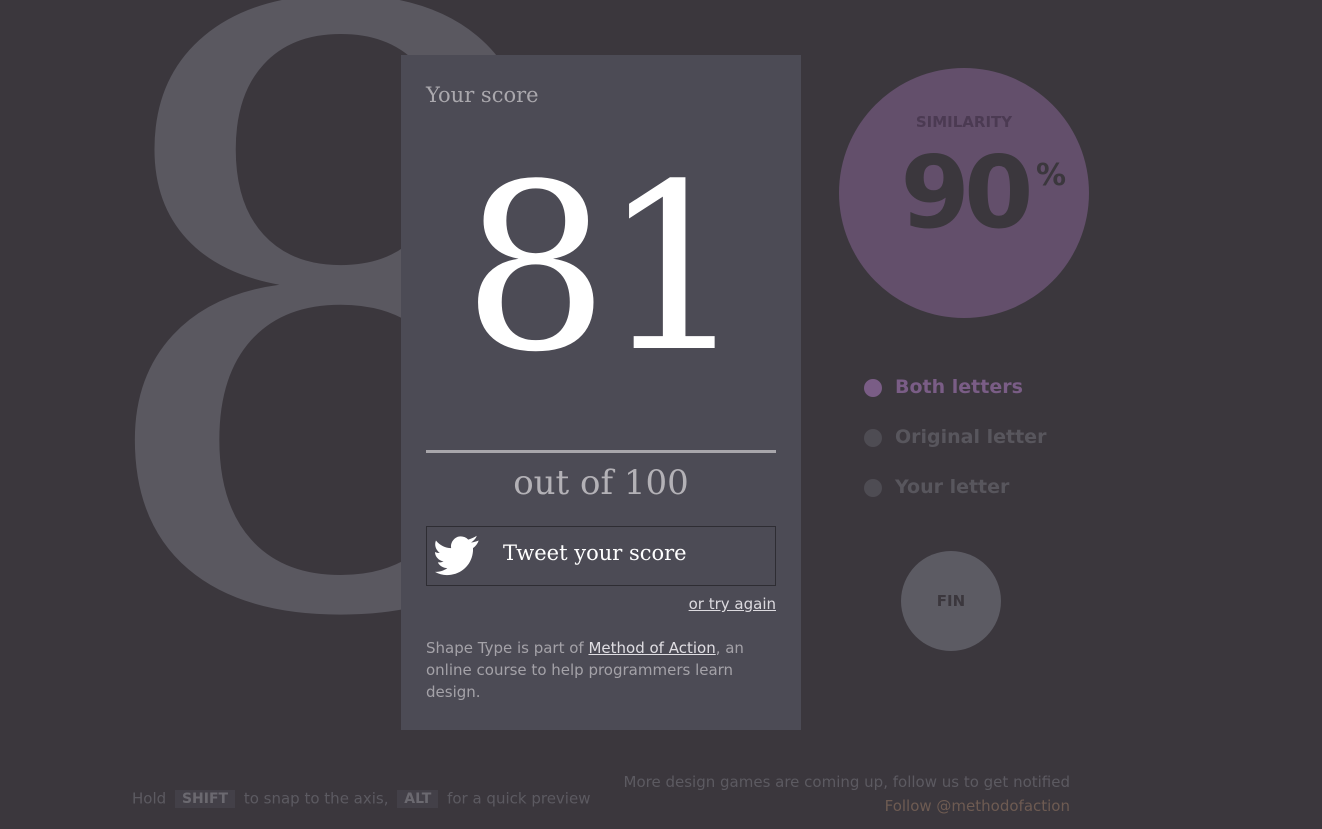 The height and width of the screenshot is (829, 1322). I want to click on shift-key-badge: SHIFT, so click(205, 798).